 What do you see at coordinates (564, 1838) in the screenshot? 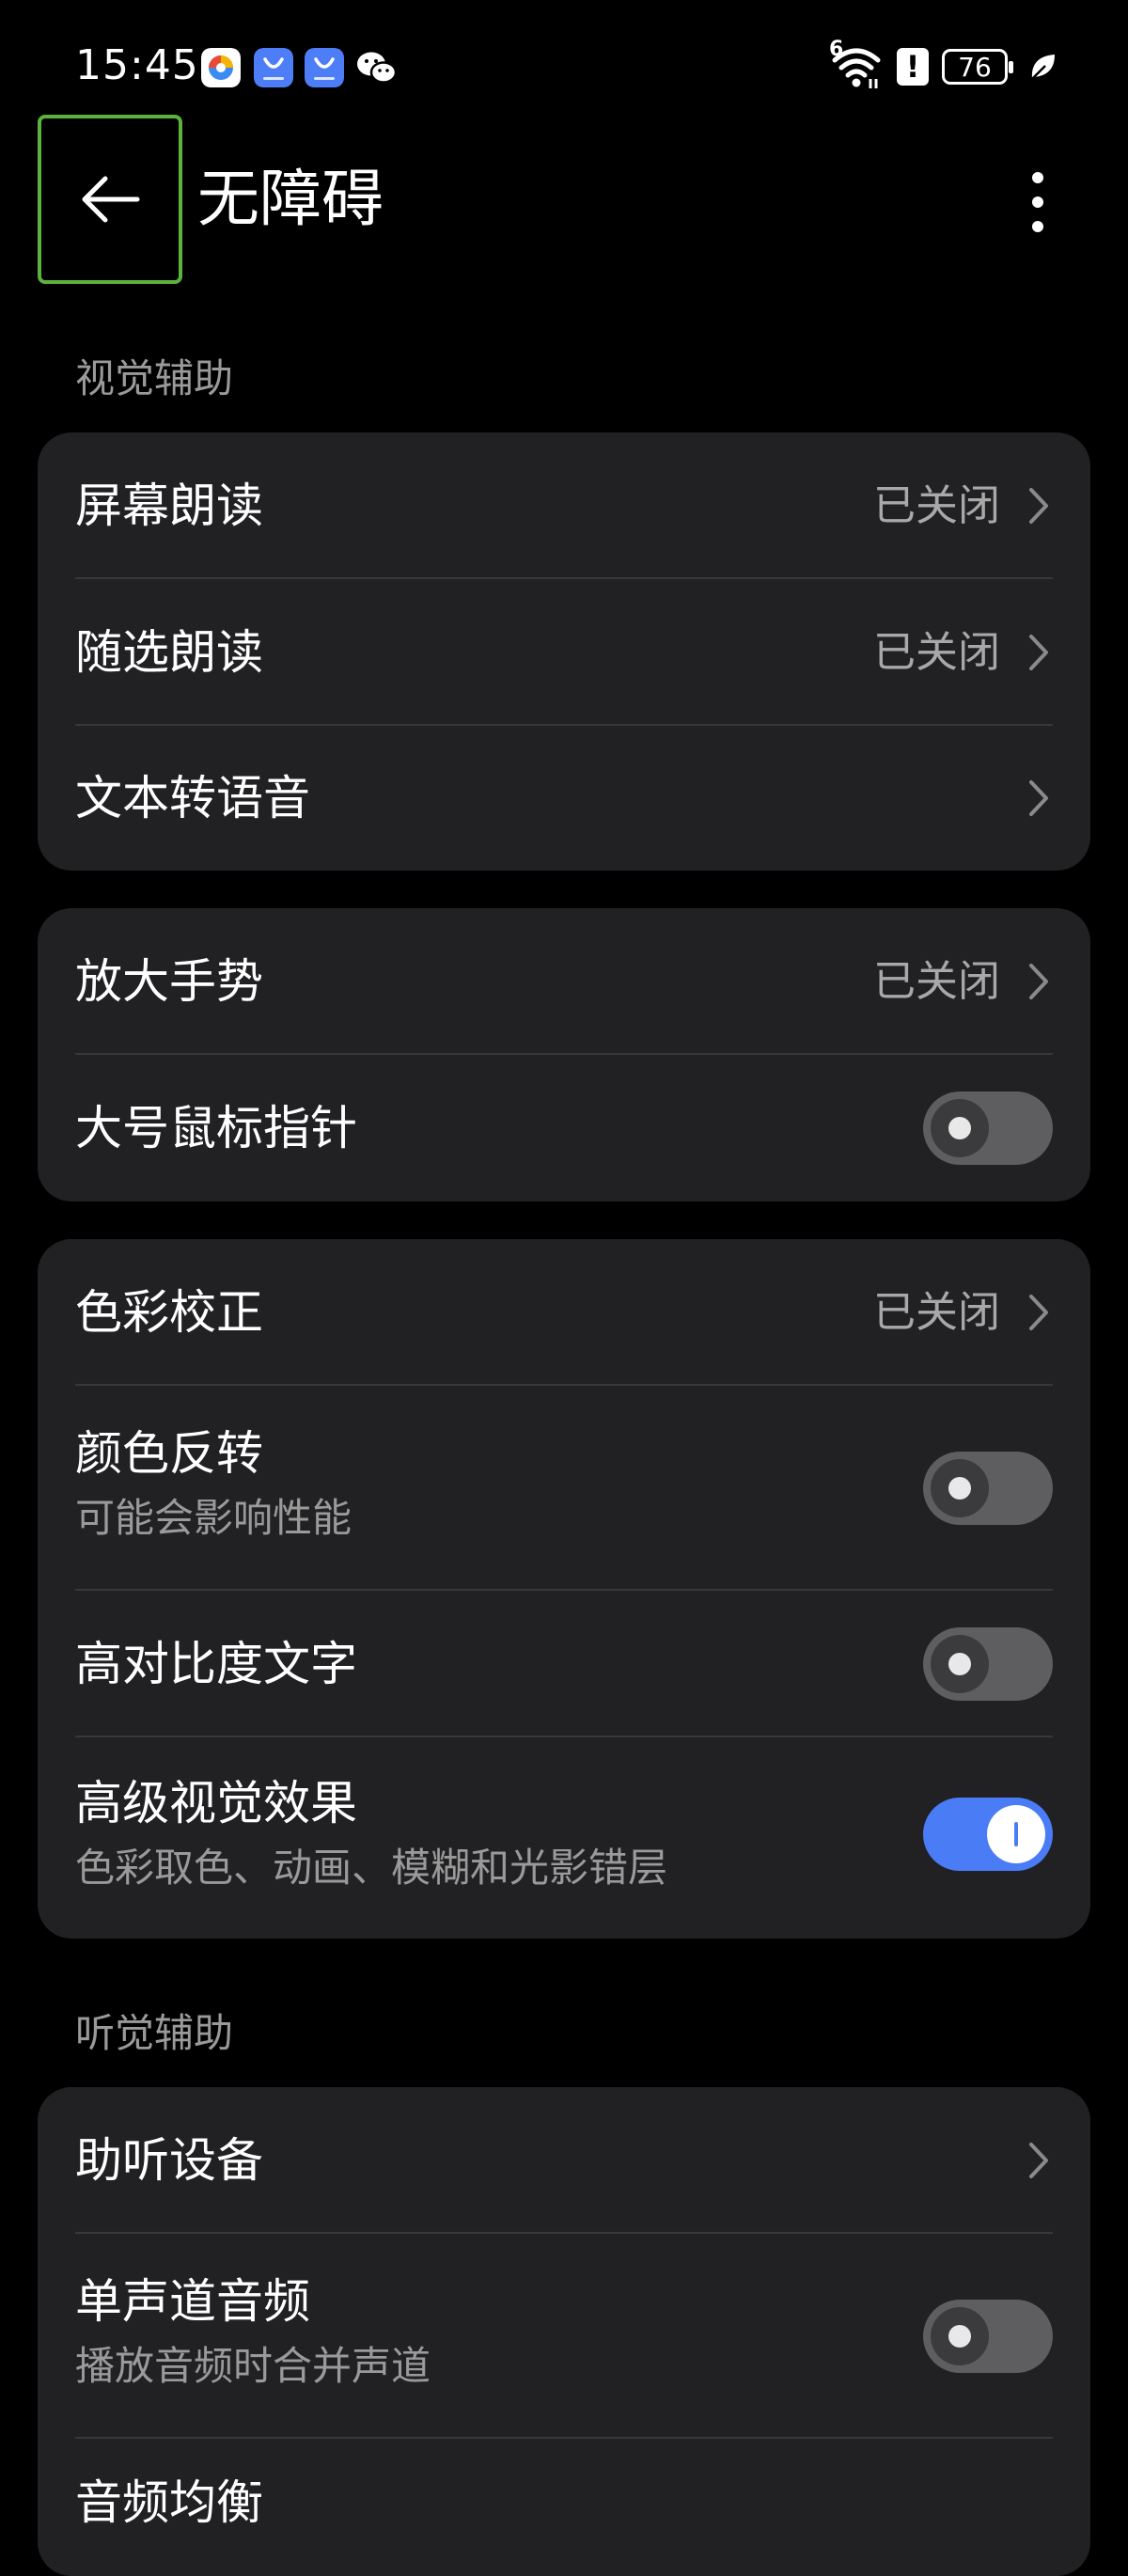
I see `row-advanced-visual-effects: 高级视觉效果 色彩取色、动画、模糊和光影错层` at bounding box center [564, 1838].